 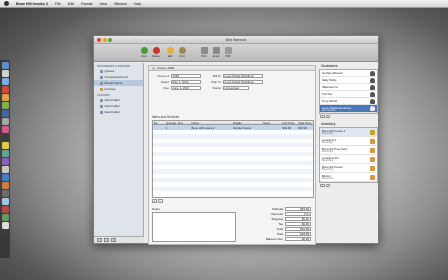 I want to click on column-header: Item, so click(x=184, y=123).